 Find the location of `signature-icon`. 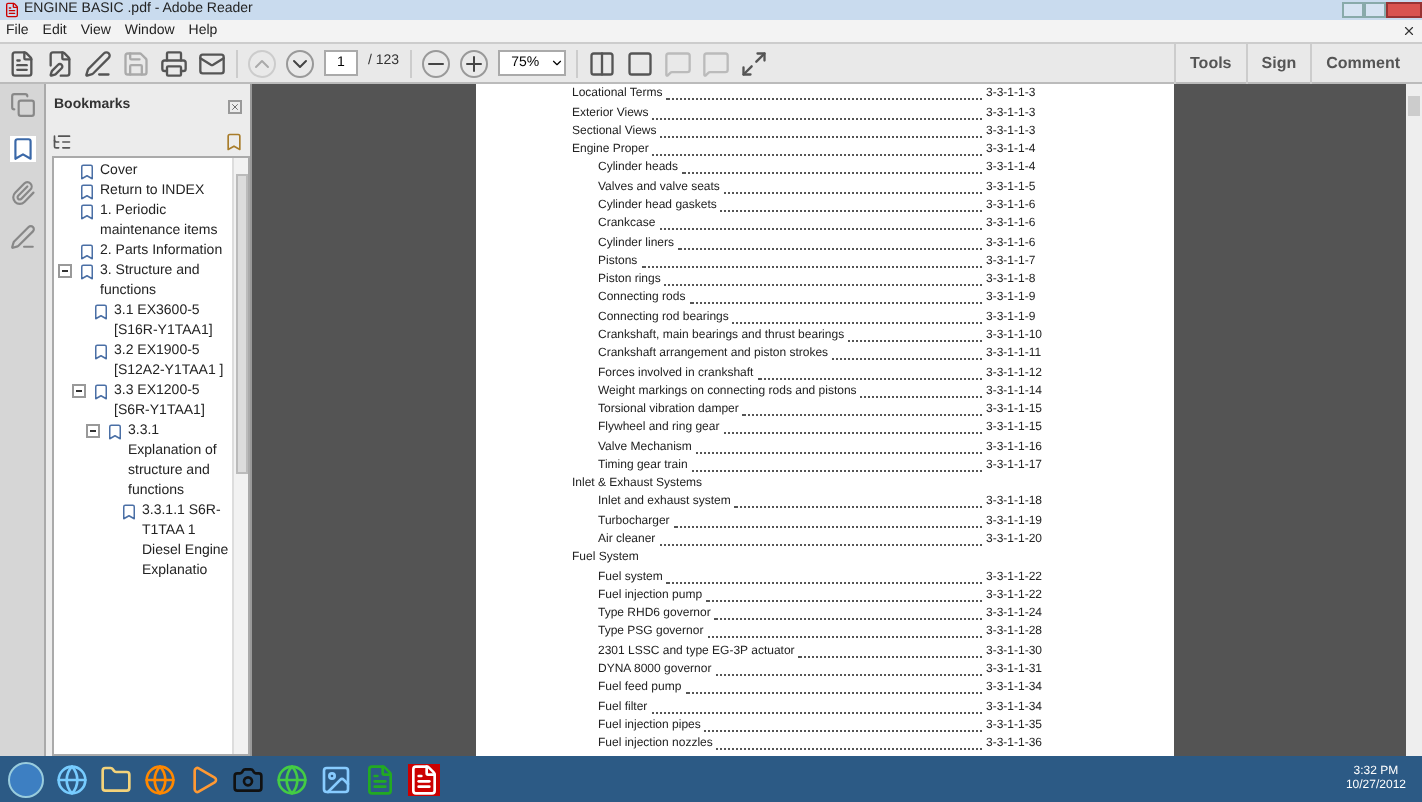

signature-icon is located at coordinates (22, 237).